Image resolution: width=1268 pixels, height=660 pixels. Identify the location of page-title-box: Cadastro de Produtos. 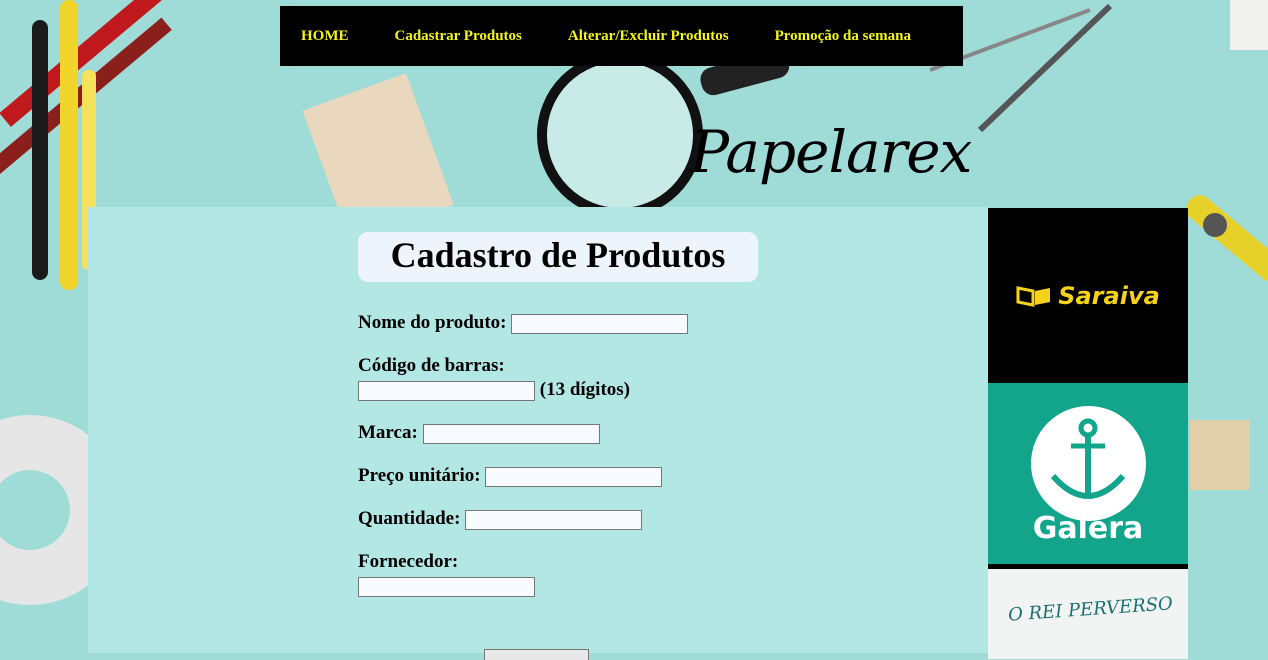
(558, 257).